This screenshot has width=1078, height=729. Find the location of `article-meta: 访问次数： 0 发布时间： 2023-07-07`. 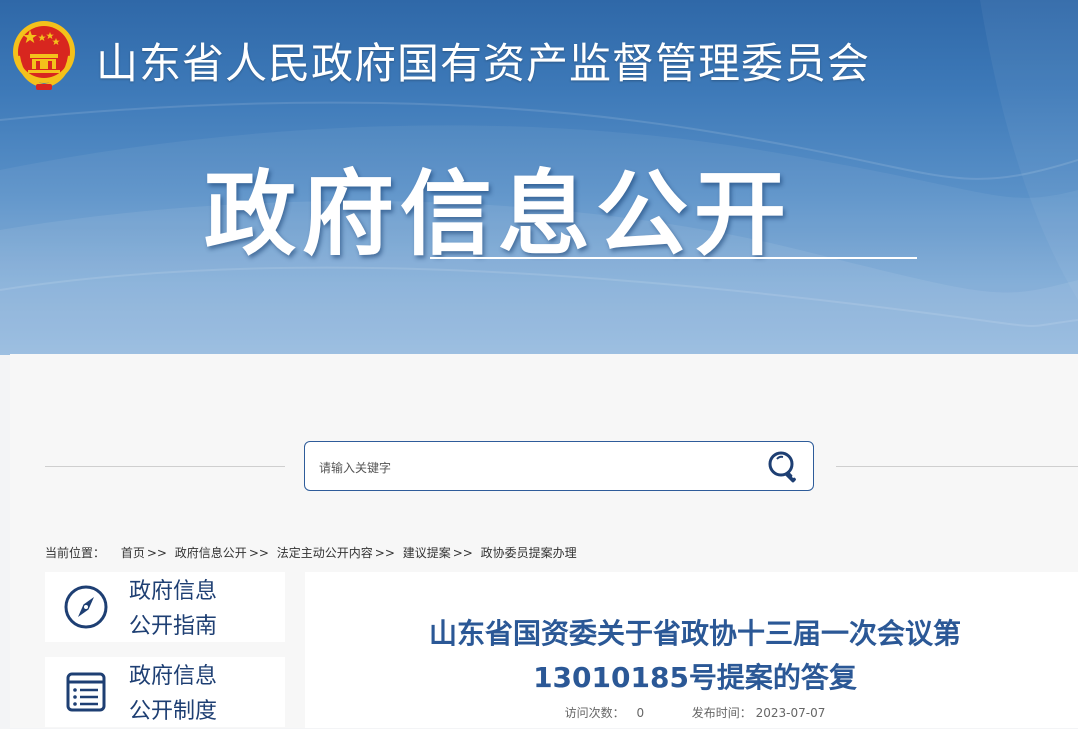

article-meta: 访问次数： 0 发布时间： 2023-07-07 is located at coordinates (695, 712).